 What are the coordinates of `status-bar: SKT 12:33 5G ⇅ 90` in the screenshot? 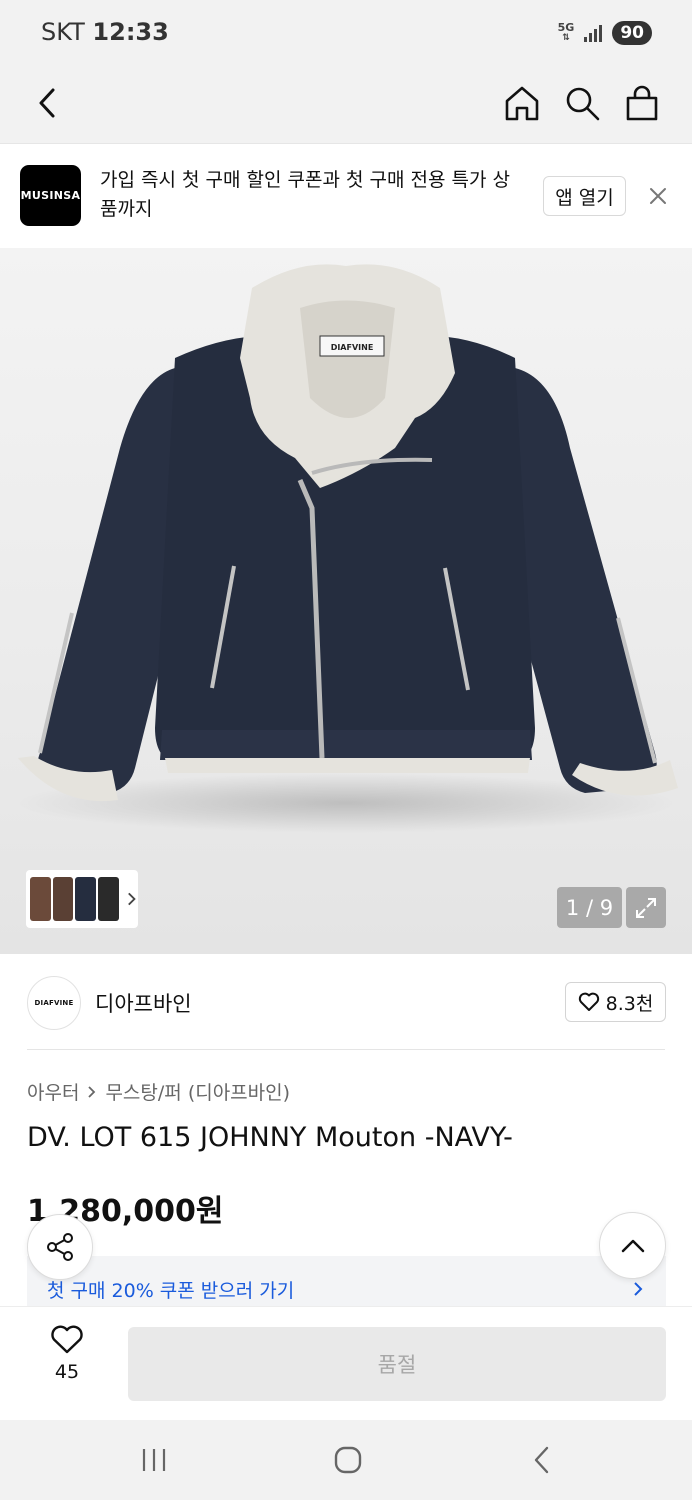 It's located at (346, 33).